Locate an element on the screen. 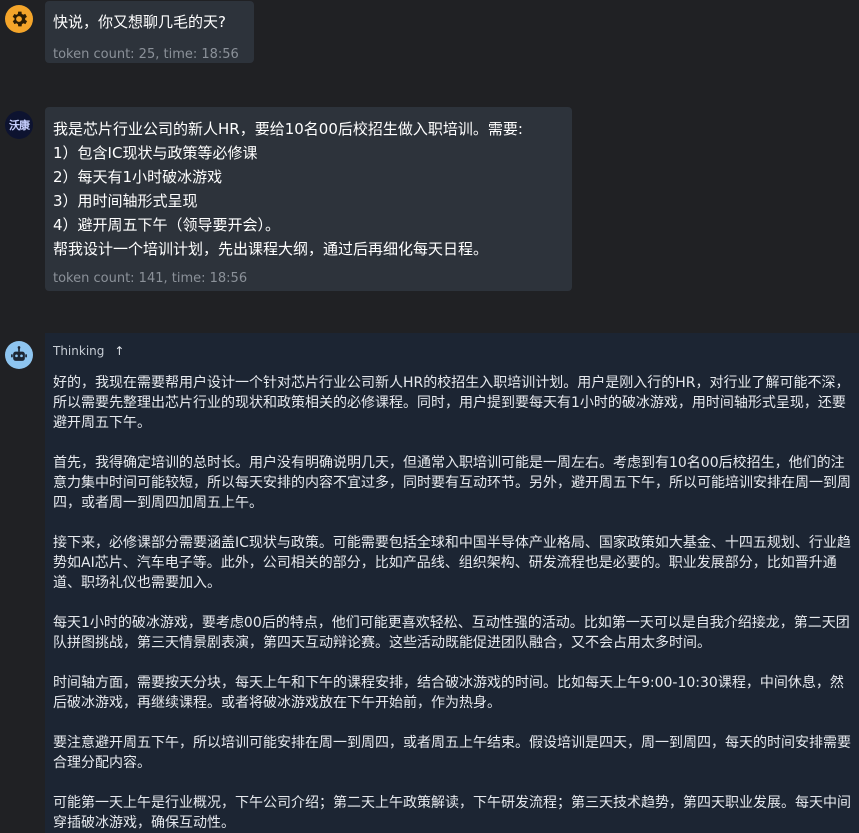 Image resolution: width=859 pixels, height=833 pixels. message-line: 帮我设计一个培训计划，先出课程大纲，通过后再细化每天日程。 is located at coordinates (271, 249).